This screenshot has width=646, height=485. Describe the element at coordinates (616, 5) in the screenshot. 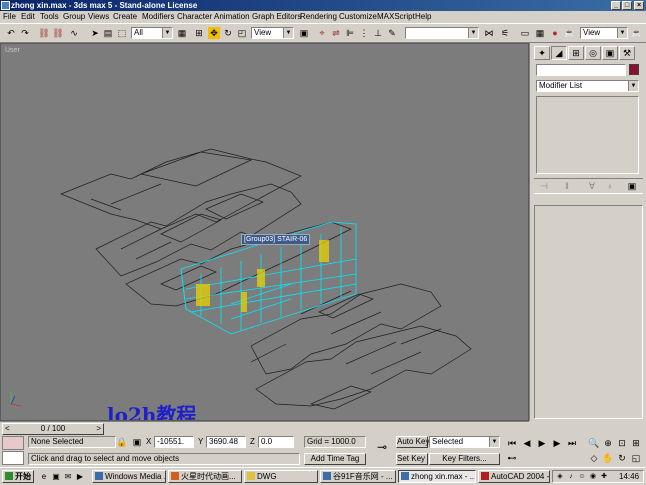

I see `minimize-button: _` at that location.